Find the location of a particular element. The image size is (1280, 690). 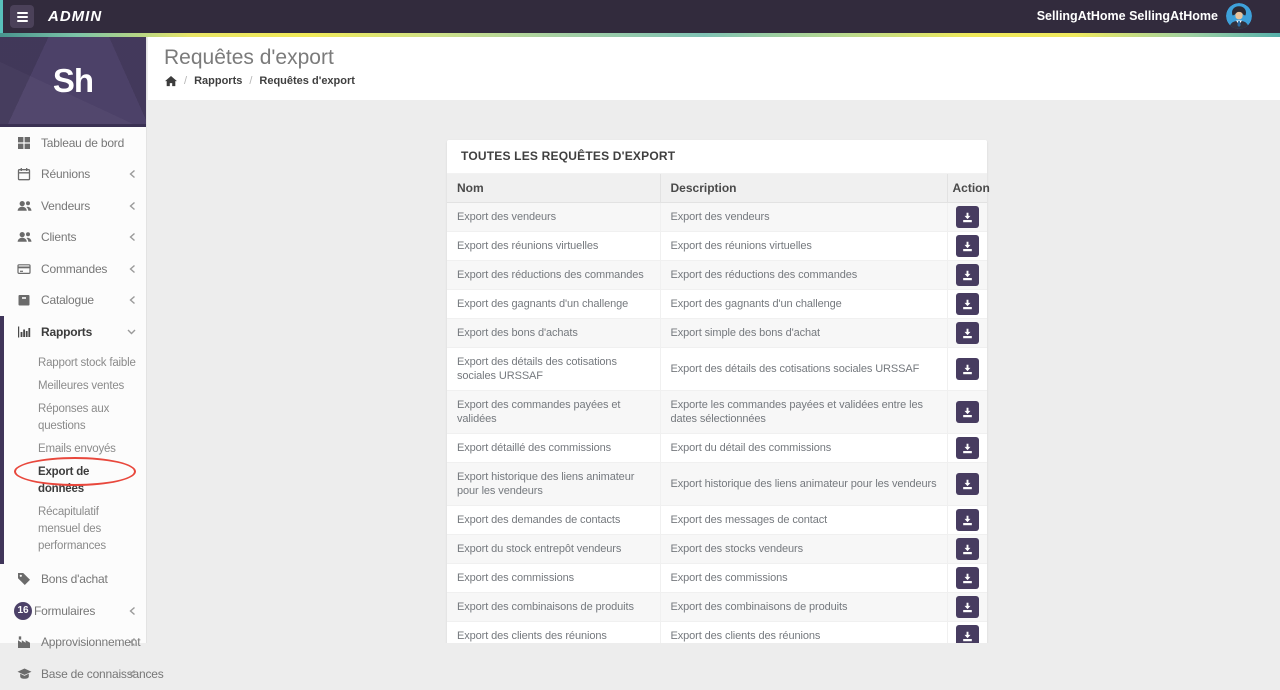

submenu-item-meilleures-ventes: Meilleures ventes is located at coordinates (75, 386).